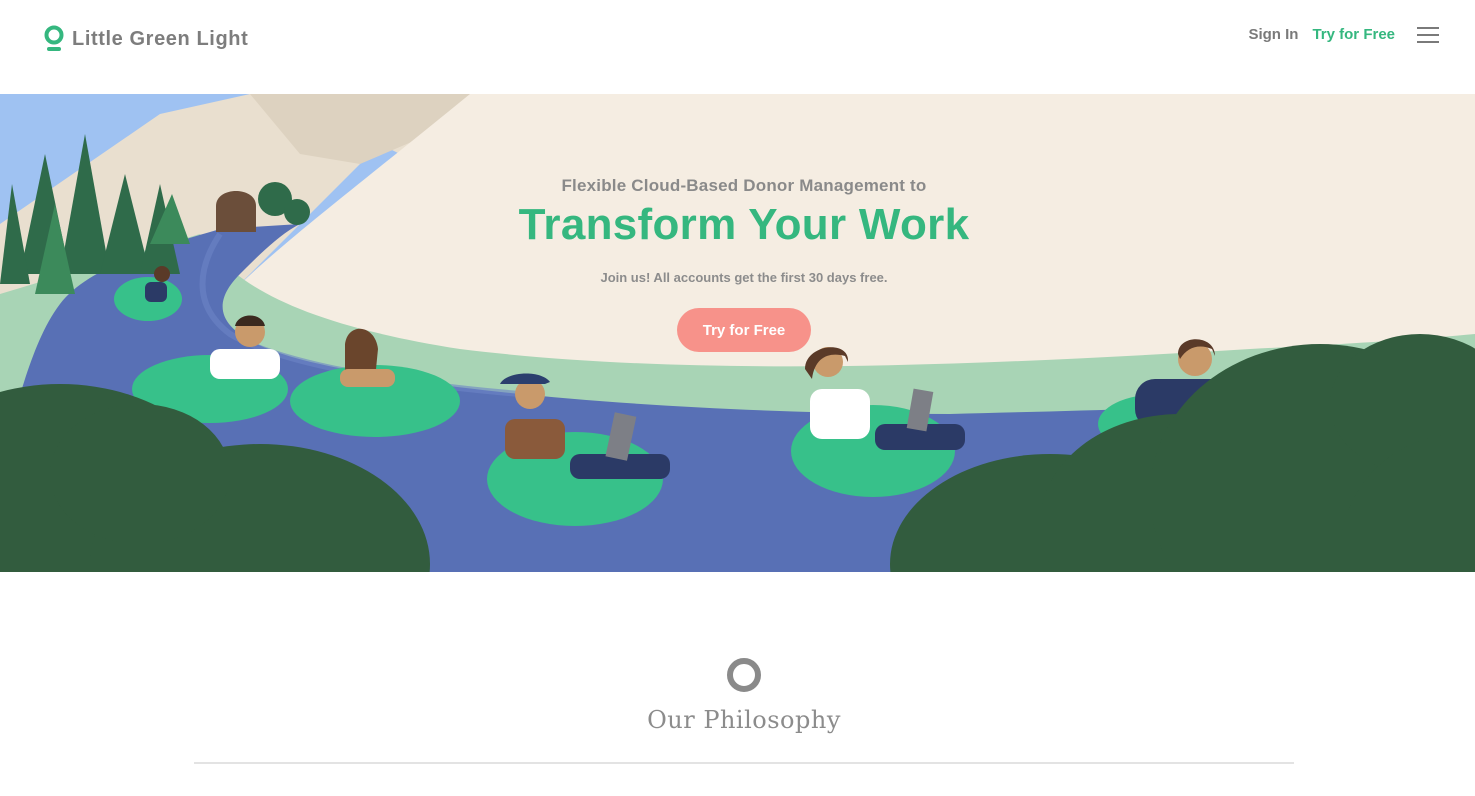  Describe the element at coordinates (744, 185) in the screenshot. I see `hero-subtitle: Flexible Cloud-Based Donor Management to` at that location.